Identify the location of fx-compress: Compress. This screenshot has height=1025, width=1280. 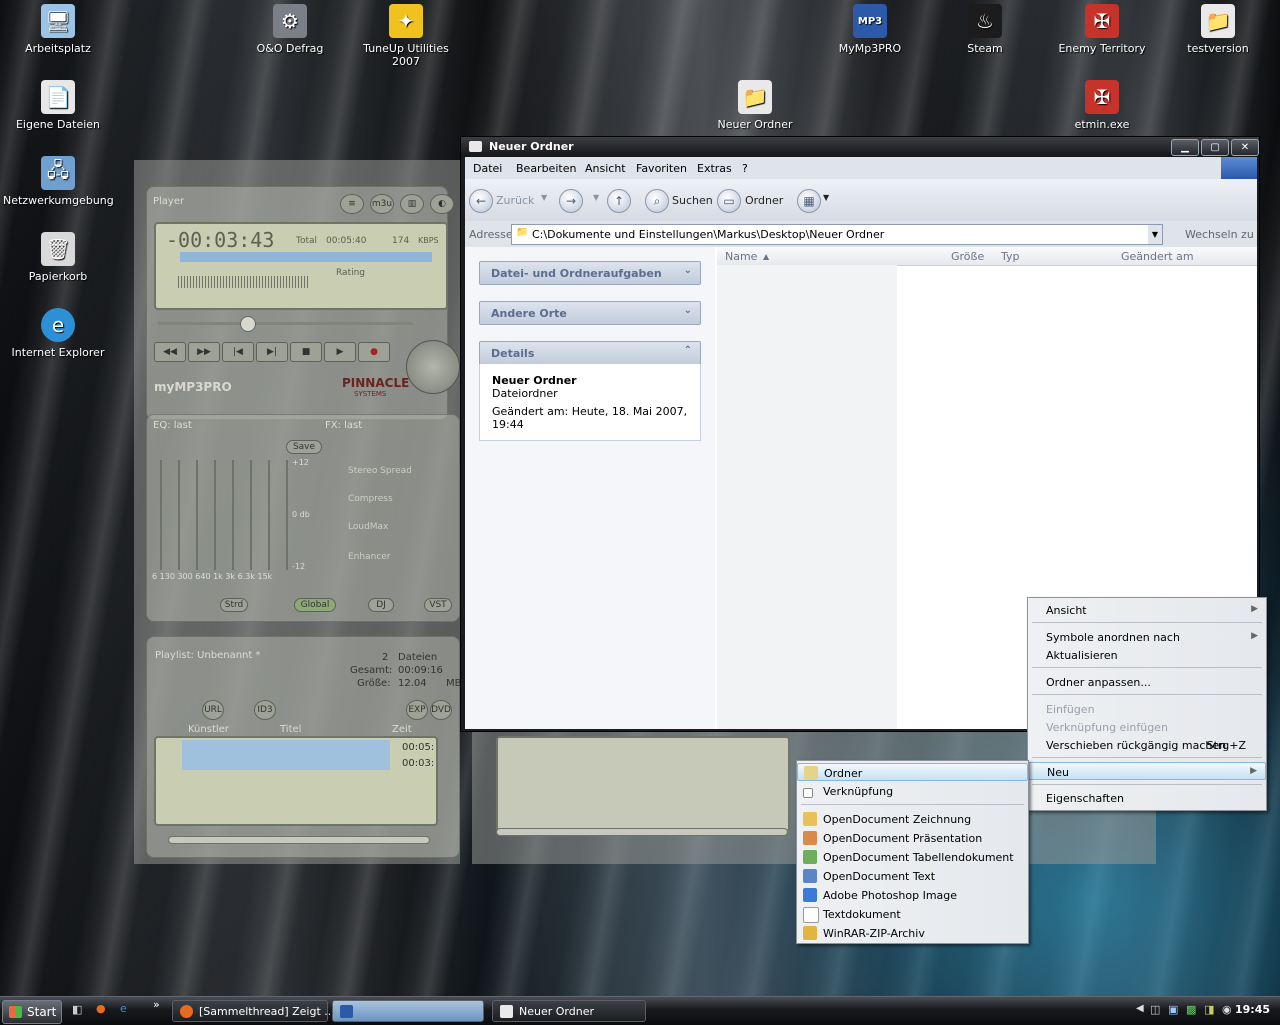
(370, 499).